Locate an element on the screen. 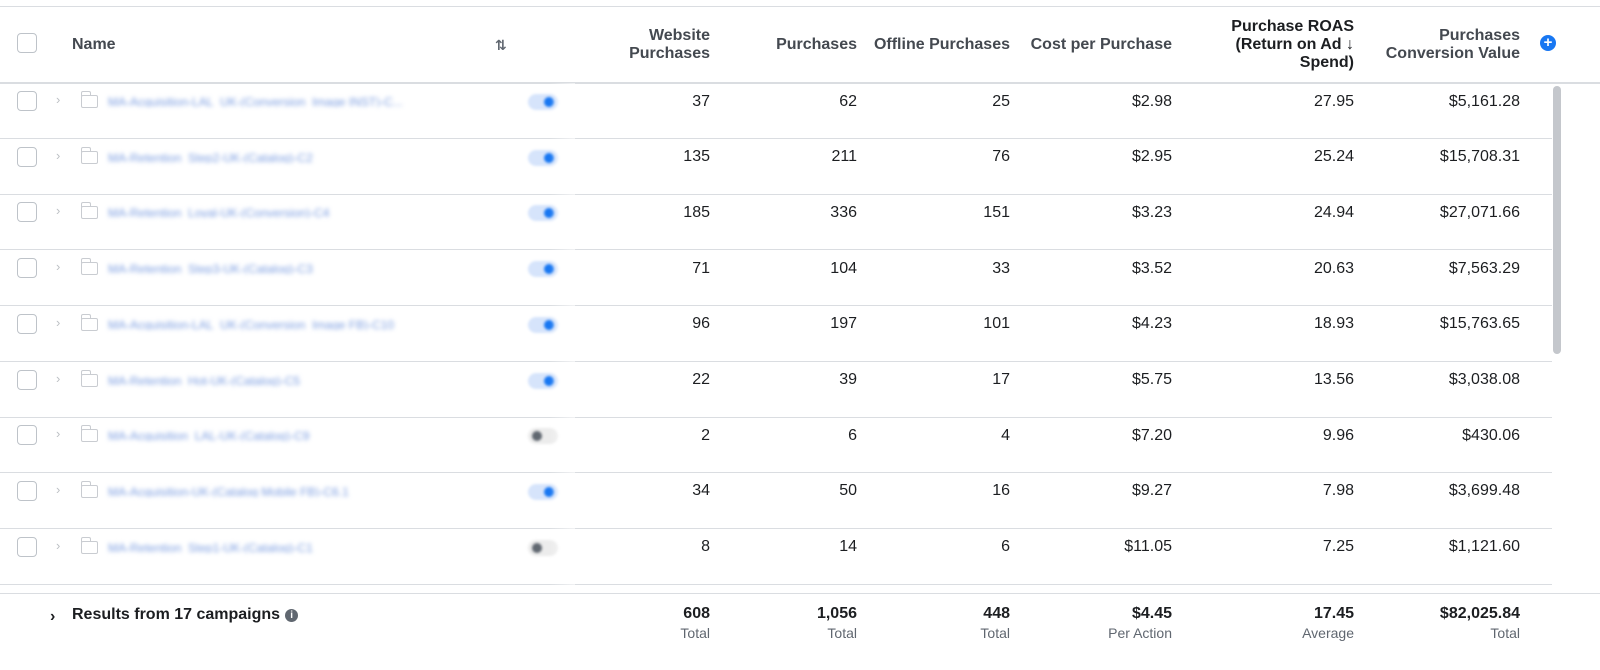 The width and height of the screenshot is (1600, 670). purchase-roas-cell: 20.63 is located at coordinates (1333, 268).